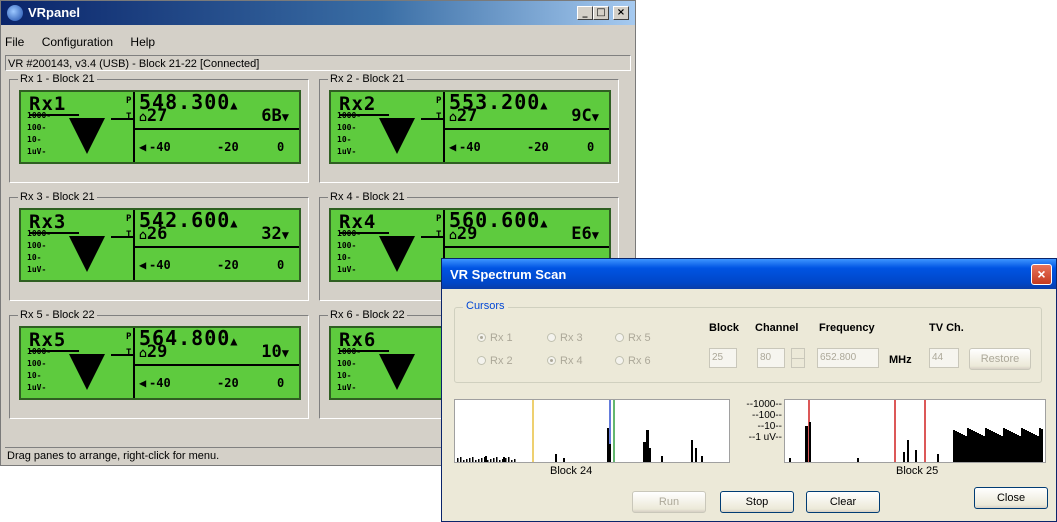  I want to click on stop-button: Stop, so click(757, 502).